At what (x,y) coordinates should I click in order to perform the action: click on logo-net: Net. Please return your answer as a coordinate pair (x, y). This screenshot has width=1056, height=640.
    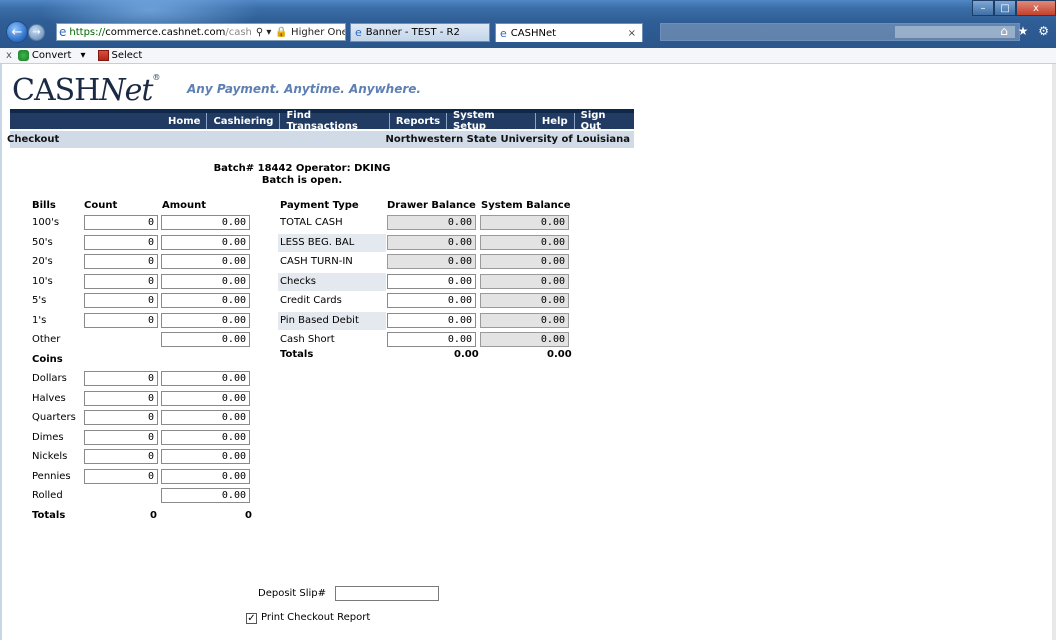
    Looking at the image, I should click on (126, 90).